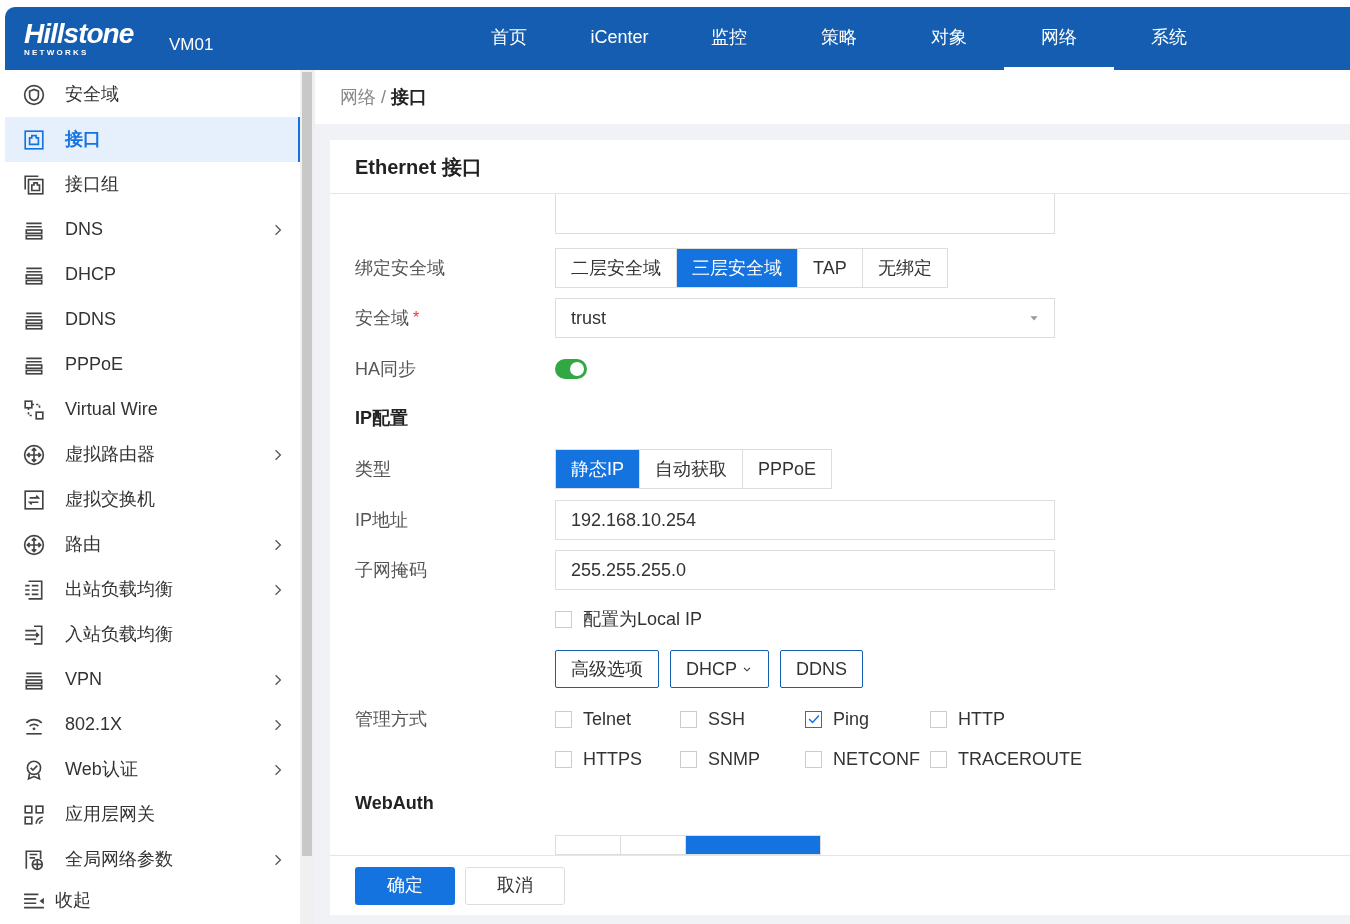 Image resolution: width=1350 pixels, height=924 pixels. I want to click on checkbox-label: NETCONF, so click(876, 759).